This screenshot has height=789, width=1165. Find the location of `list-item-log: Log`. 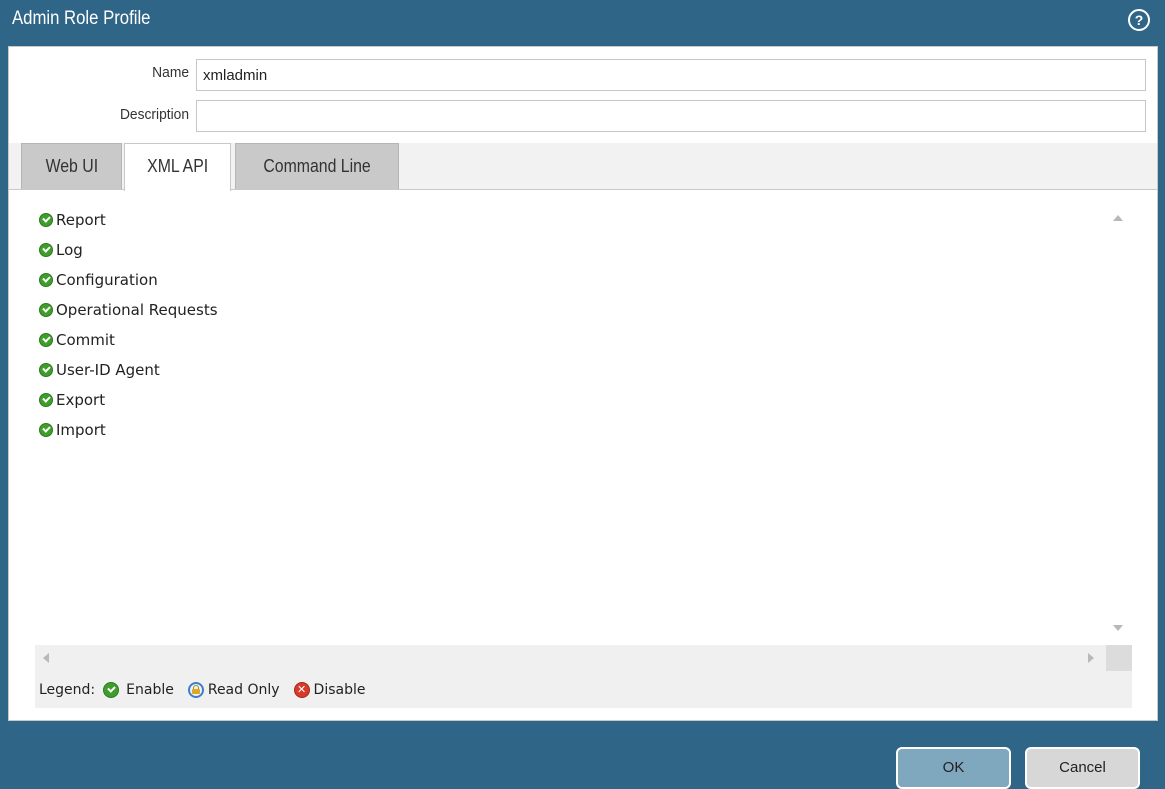

list-item-log: Log is located at coordinates (128, 250).